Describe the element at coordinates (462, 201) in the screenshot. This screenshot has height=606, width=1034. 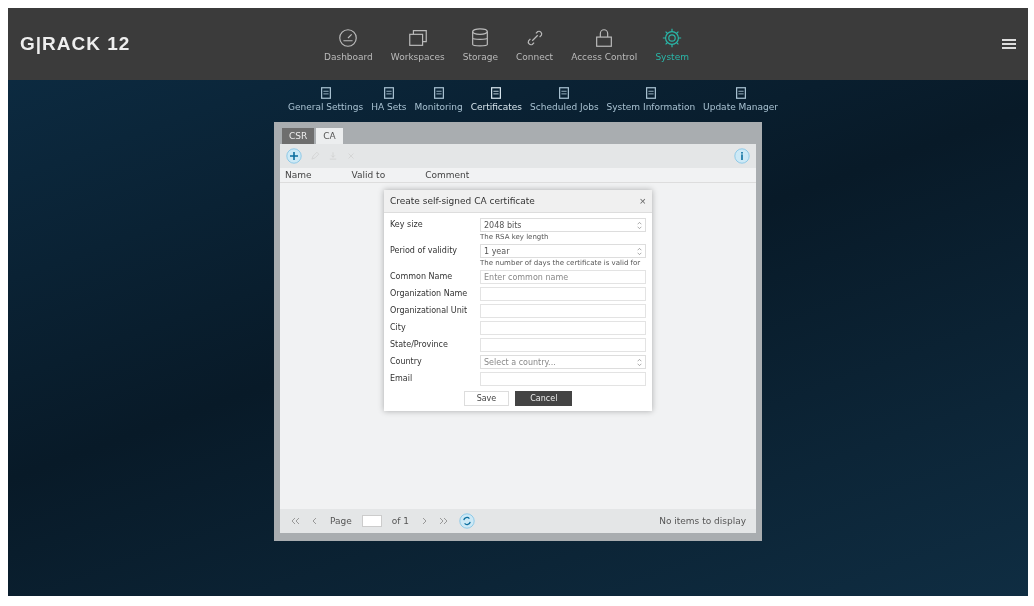
I see `dialog-title: Create self-signed CA certificate` at that location.